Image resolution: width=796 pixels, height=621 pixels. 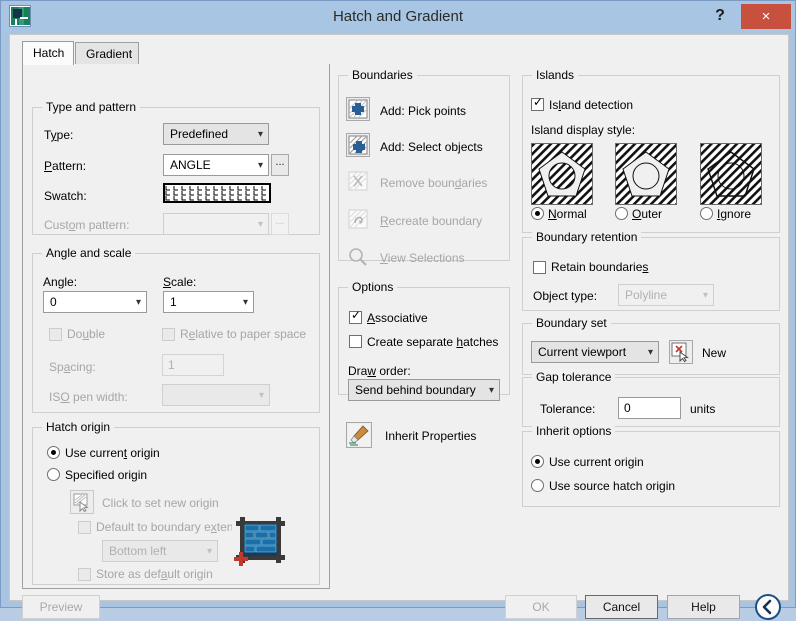 I want to click on default-boundary-extents-label: Default to boundary extents, so click(x=169, y=527).